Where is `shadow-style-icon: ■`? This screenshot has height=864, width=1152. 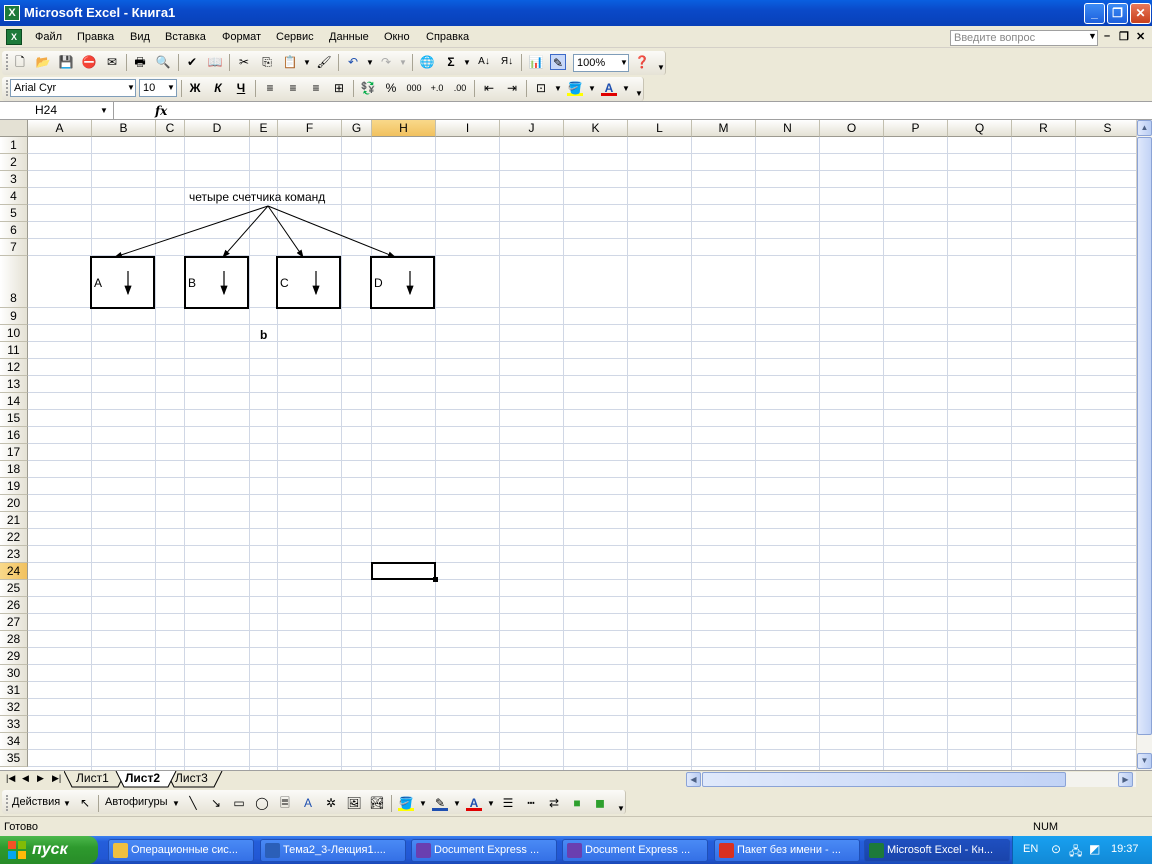 shadow-style-icon: ■ is located at coordinates (577, 803).